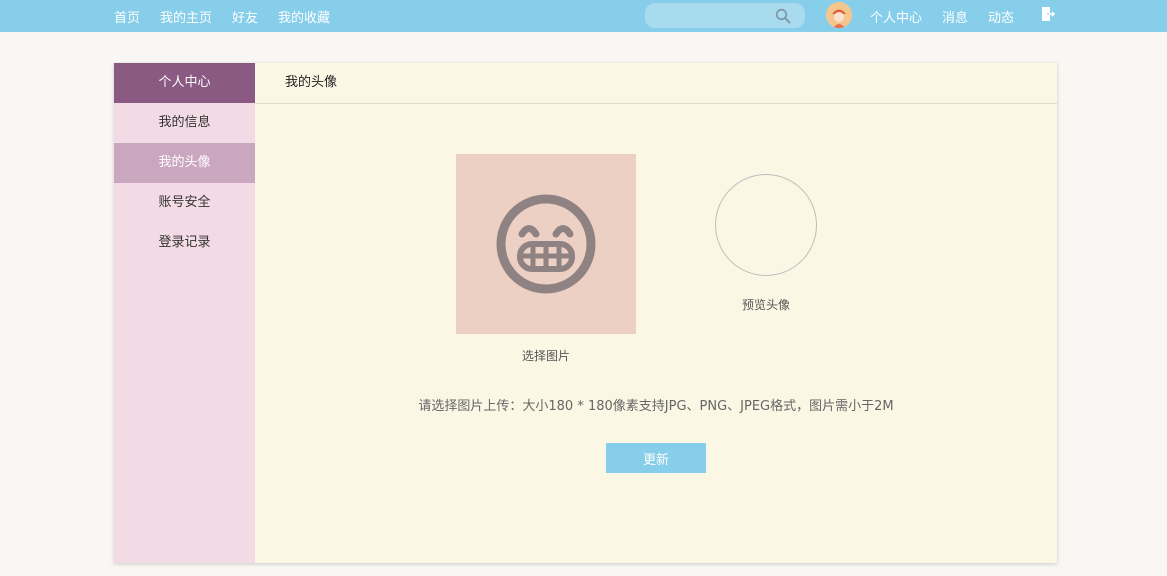  Describe the element at coordinates (583, 16) in the screenshot. I see `top-navbar: 首页 我的主页 好友 我的收藏 个人中心 消息 动态` at that location.